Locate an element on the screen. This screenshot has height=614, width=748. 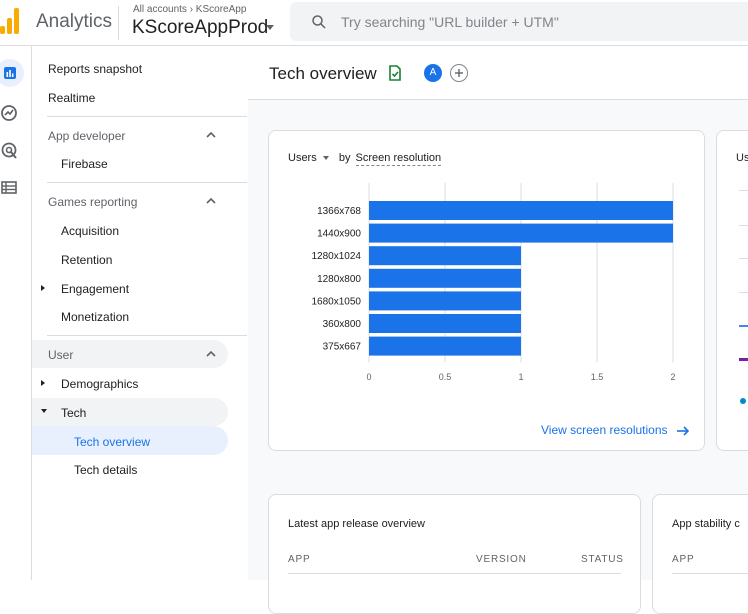
x-tick-label: 1 is located at coordinates (520, 377).